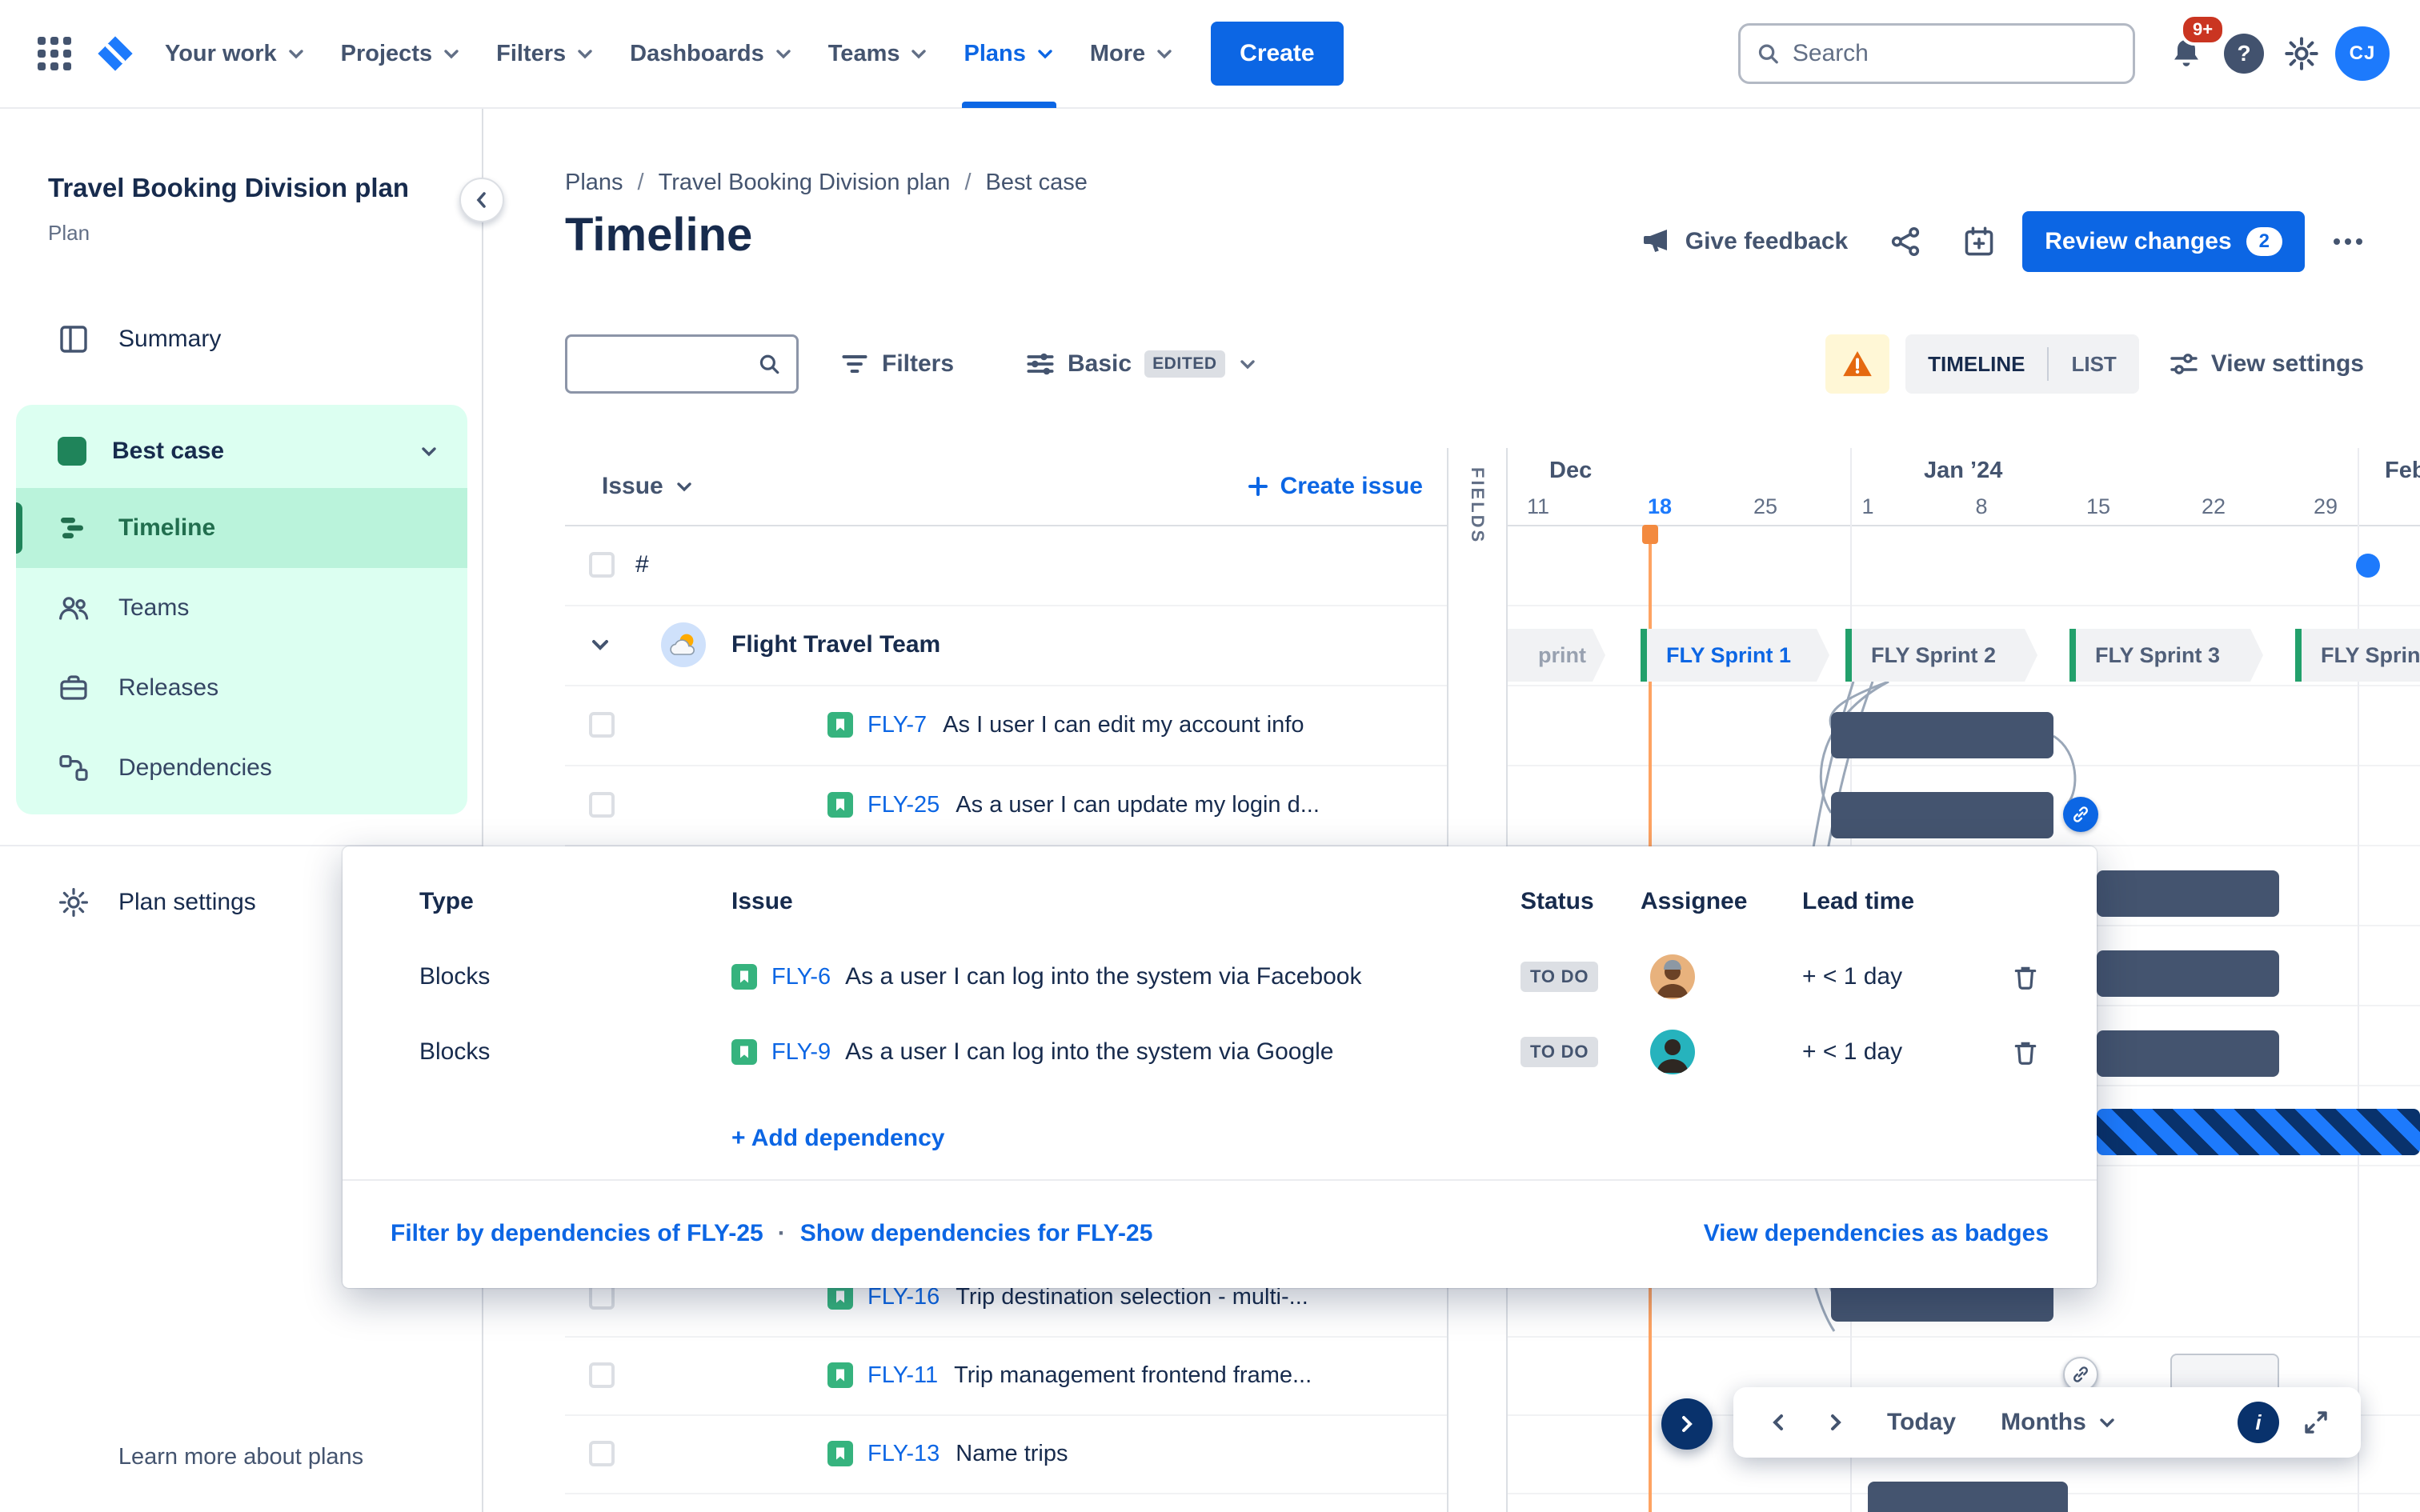 This screenshot has height=1512, width=2420. What do you see at coordinates (2258, 1132) in the screenshot?
I see `striped-schedule-bar` at bounding box center [2258, 1132].